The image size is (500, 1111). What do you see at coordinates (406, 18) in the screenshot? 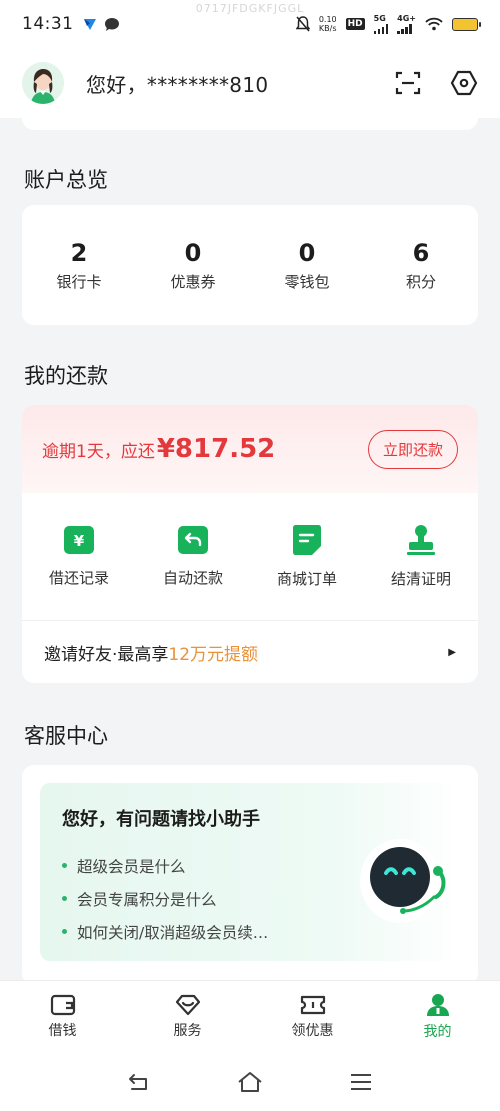
I see `net-4g-label: 4G+` at bounding box center [406, 18].